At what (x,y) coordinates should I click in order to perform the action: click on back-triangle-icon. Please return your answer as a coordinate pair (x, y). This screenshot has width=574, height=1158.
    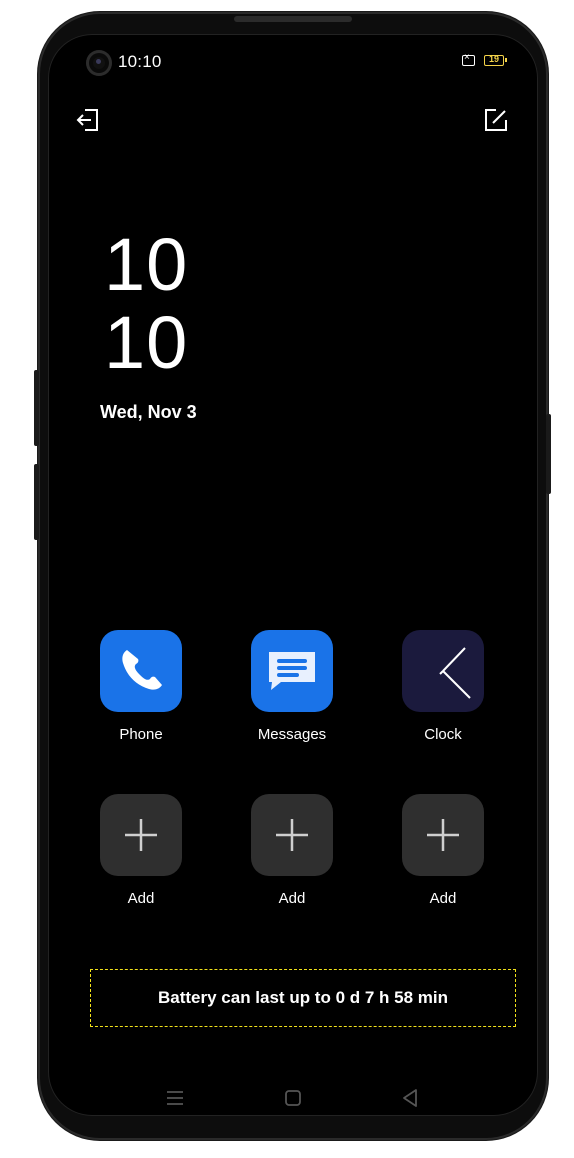
    Looking at the image, I should click on (410, 1098).